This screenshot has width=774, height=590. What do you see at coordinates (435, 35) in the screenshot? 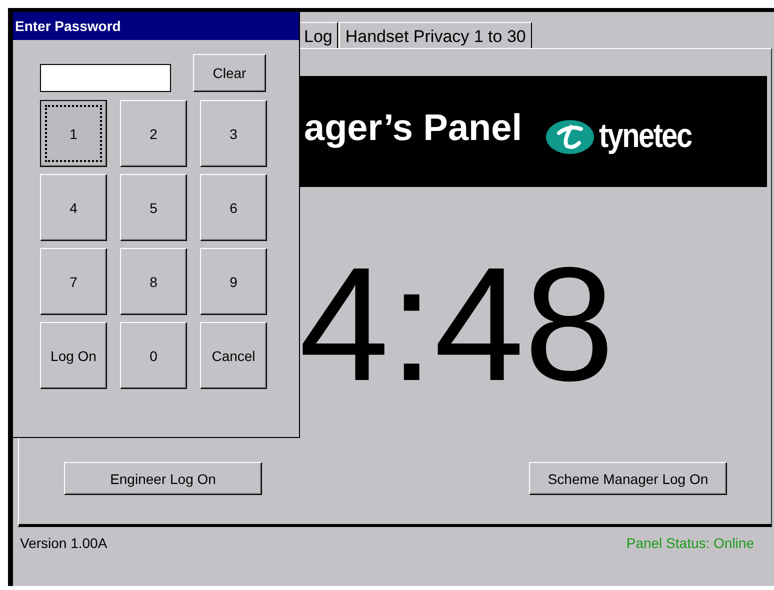
I see `tab: Handset Privacy 1 to 30` at bounding box center [435, 35].